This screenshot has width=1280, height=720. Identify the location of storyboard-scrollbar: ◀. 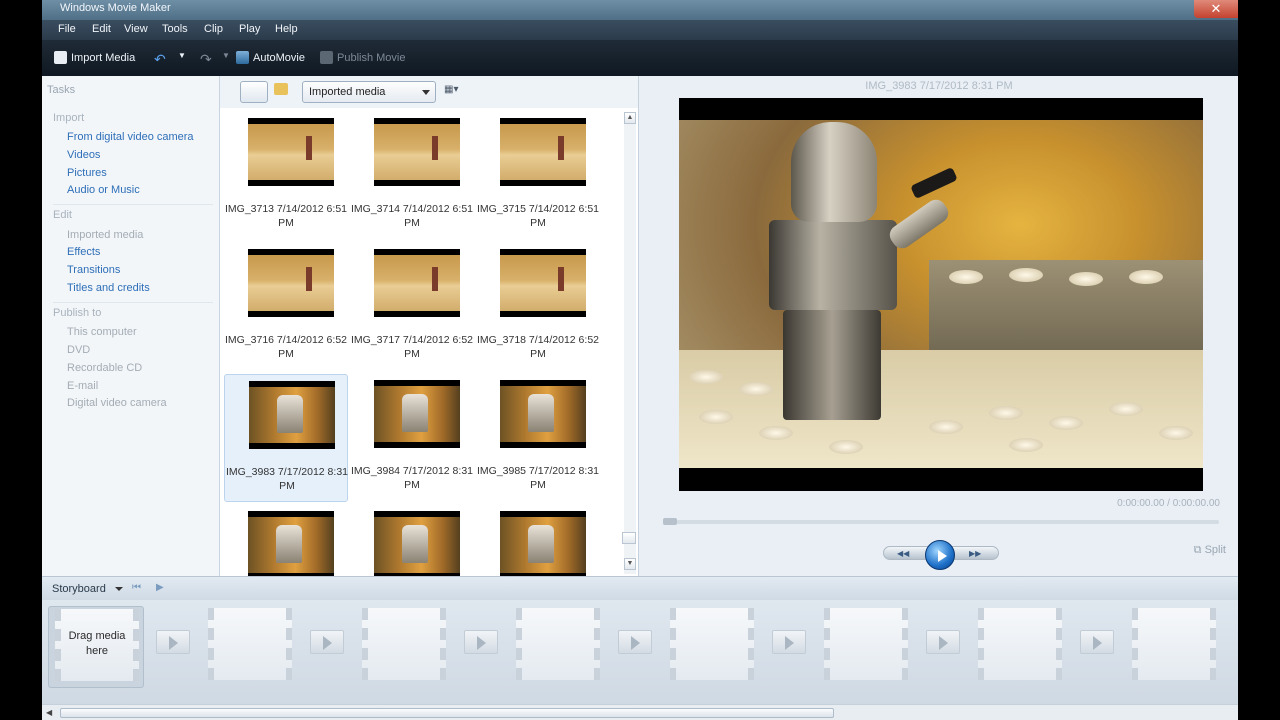
(640, 712).